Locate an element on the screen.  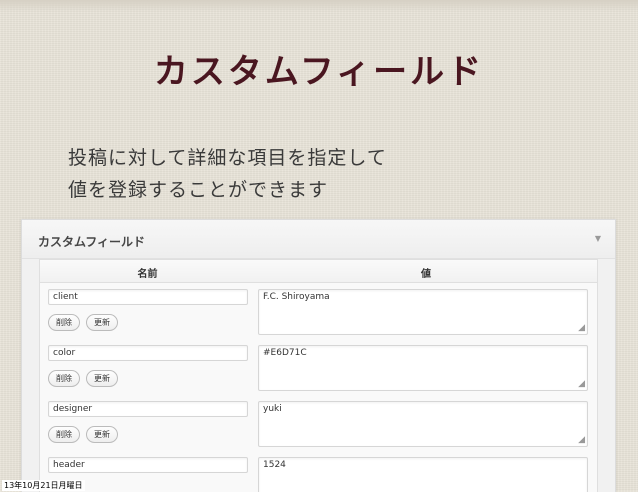
field-value-textarea: yuki ◢ is located at coordinates (423, 424).